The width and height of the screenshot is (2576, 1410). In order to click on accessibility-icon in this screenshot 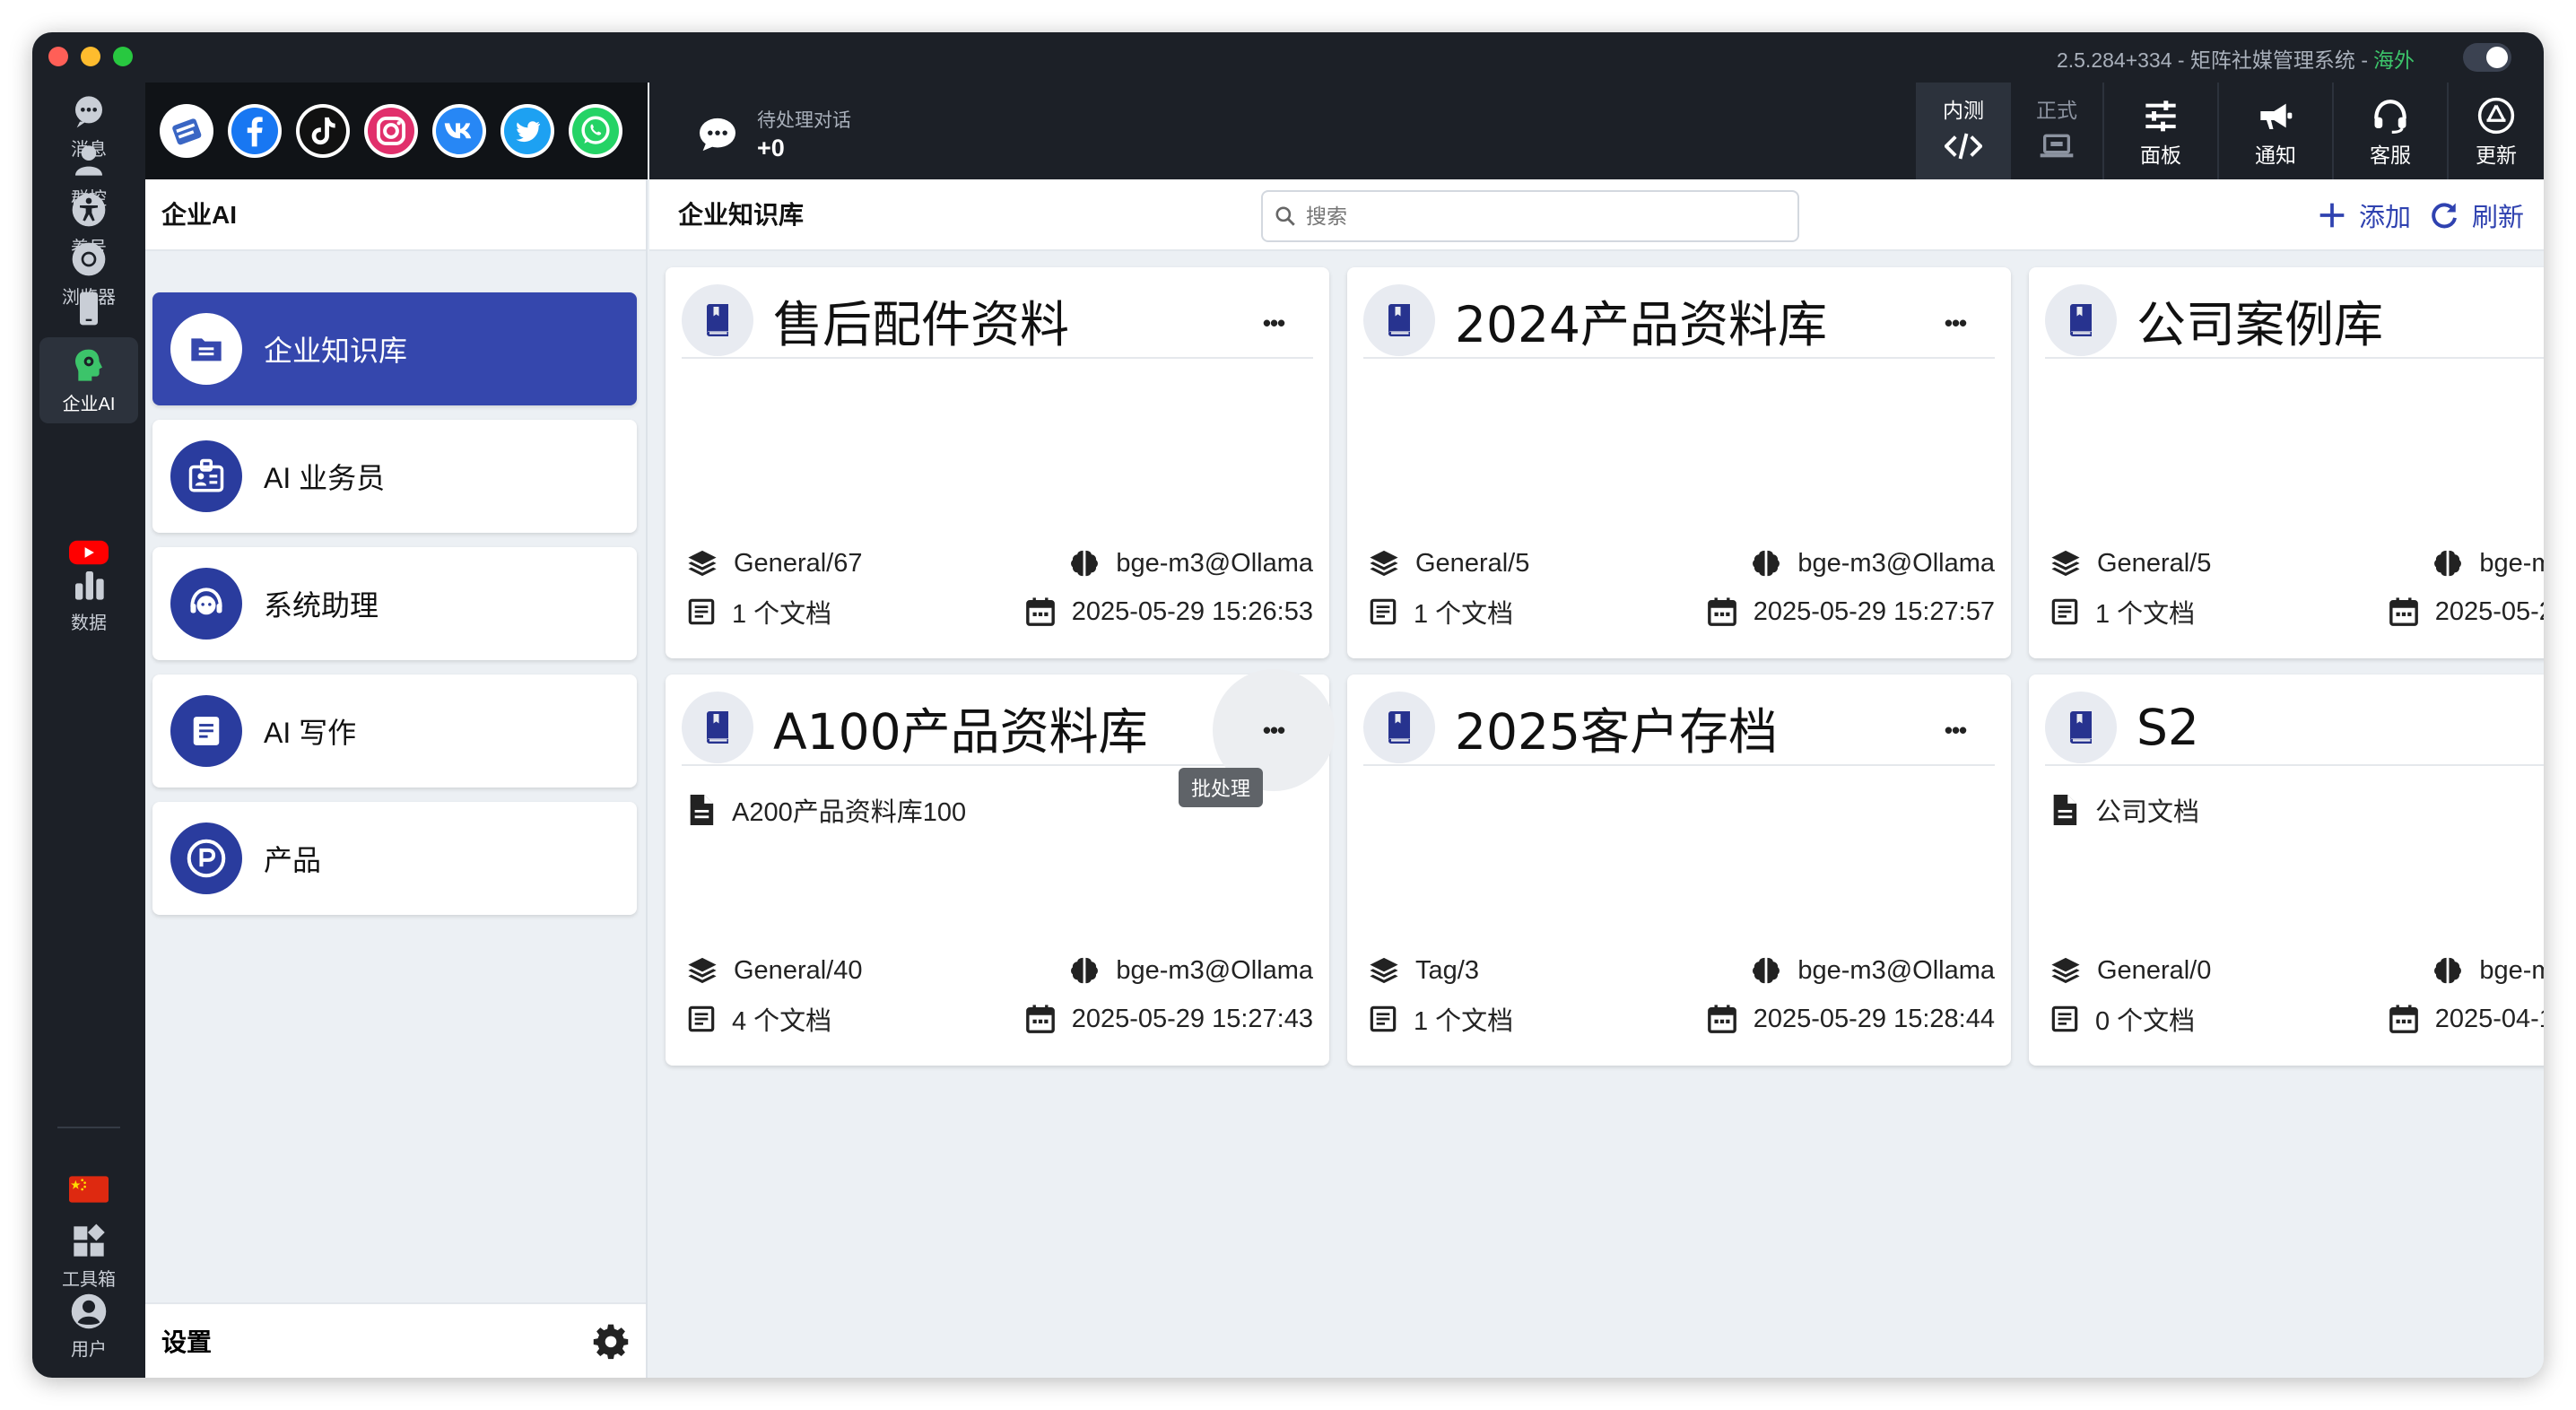, I will do `click(89, 210)`.